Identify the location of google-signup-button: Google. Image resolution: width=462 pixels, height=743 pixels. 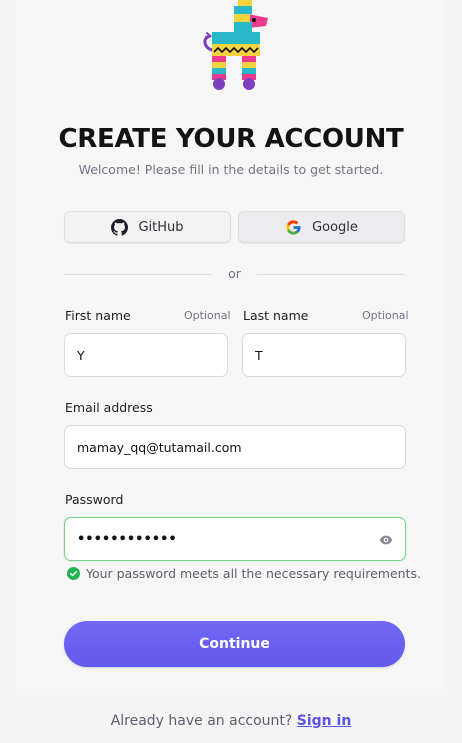
(321, 227).